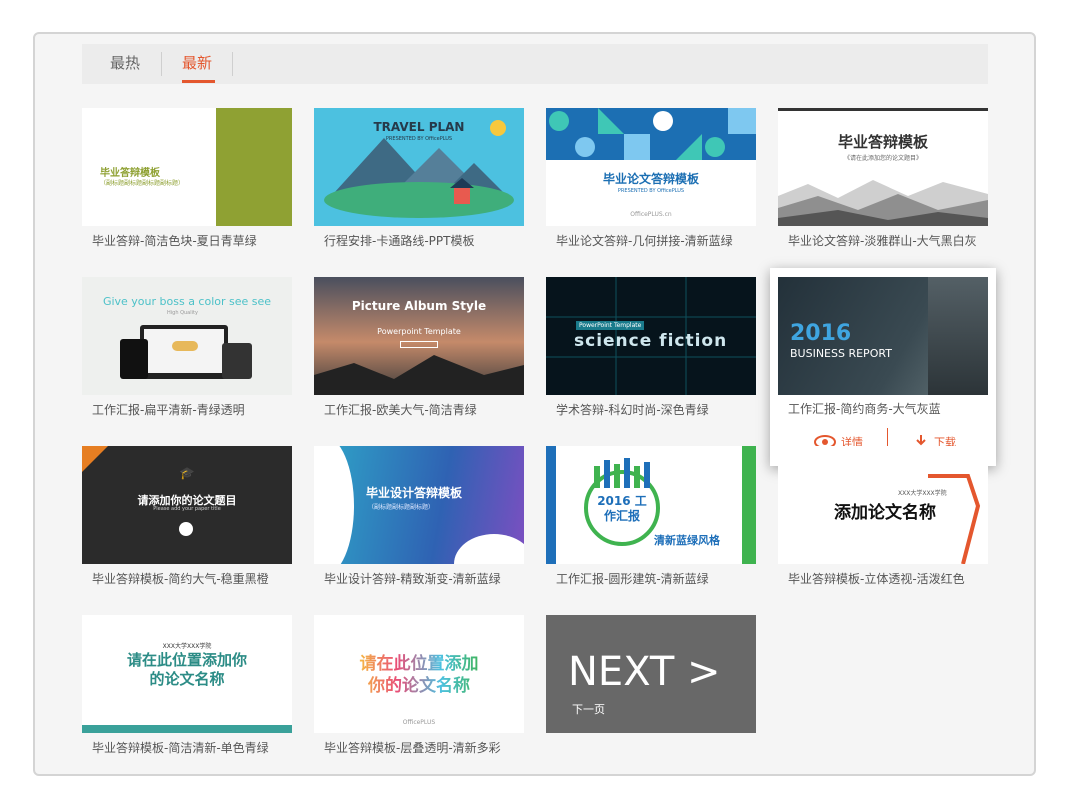 This screenshot has width=1070, height=810. What do you see at coordinates (419, 722) in the screenshot?
I see `thumb-subtitle: OfficePLUS` at bounding box center [419, 722].